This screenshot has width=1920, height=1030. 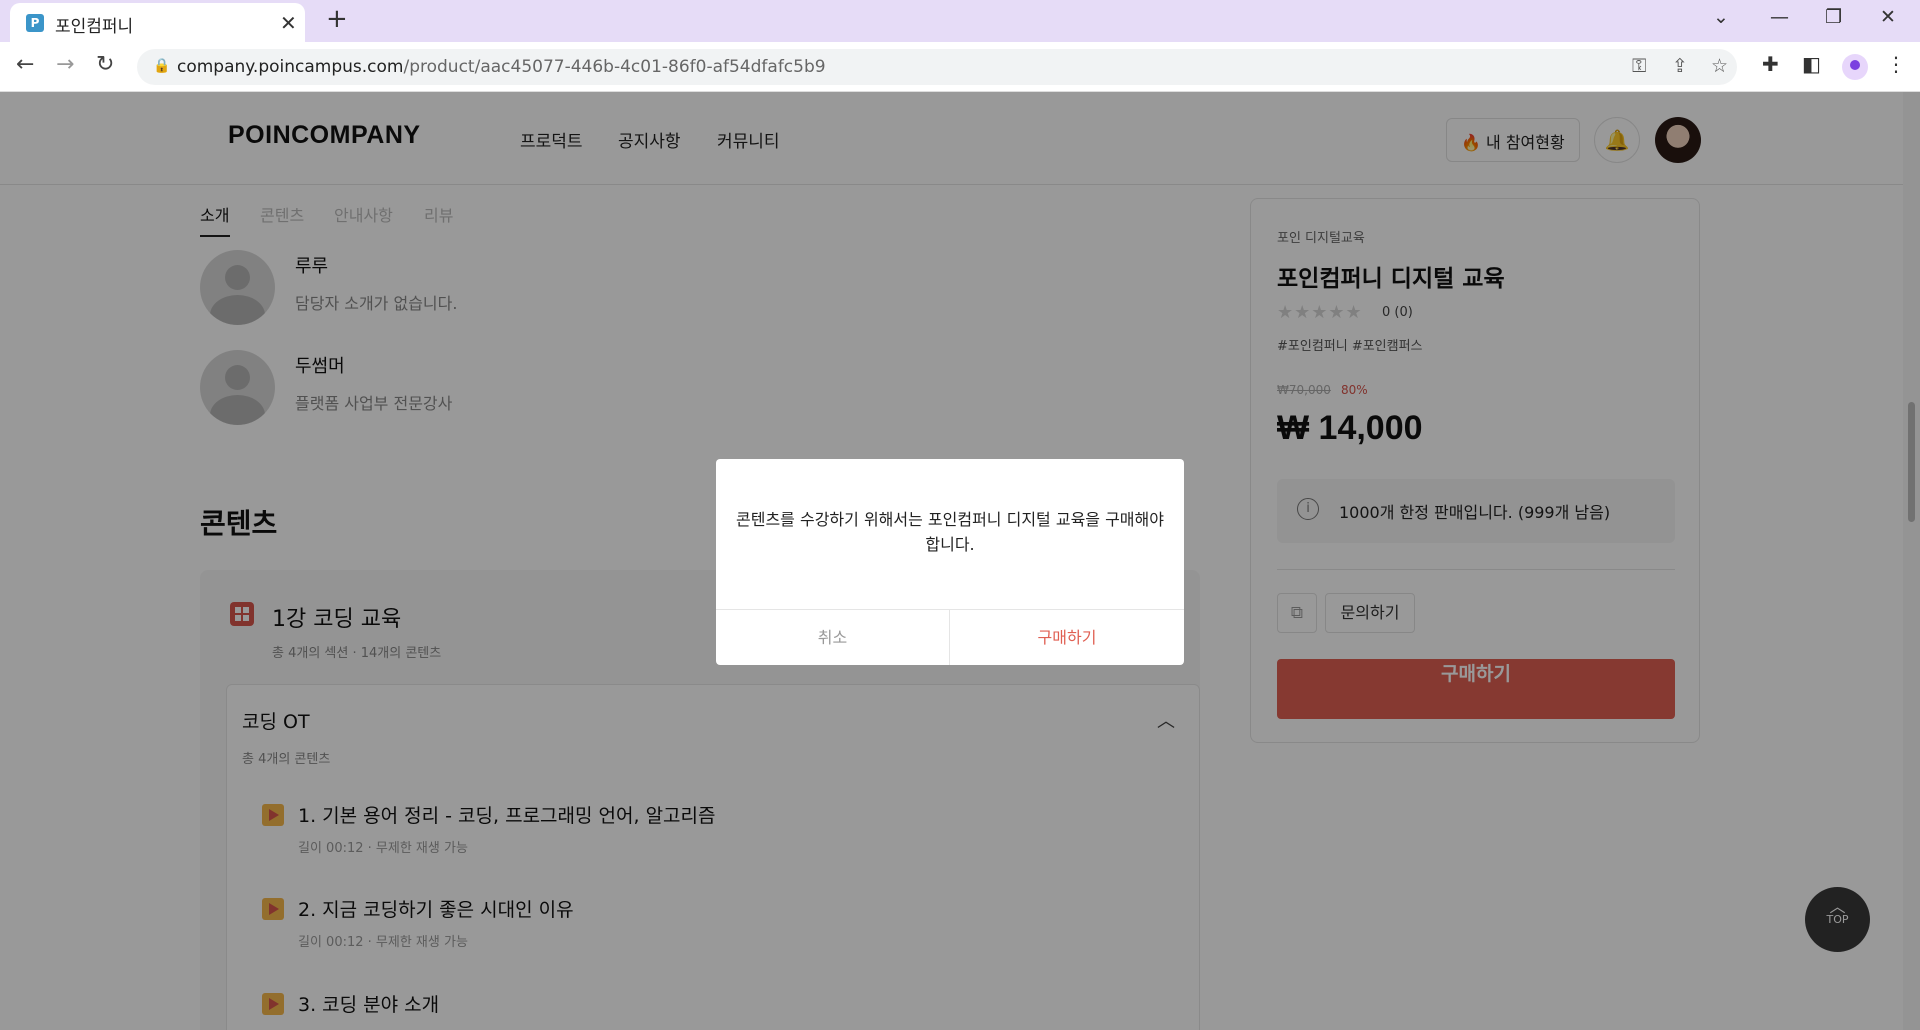 I want to click on tab-search-icon: ⌄, so click(x=1721, y=17).